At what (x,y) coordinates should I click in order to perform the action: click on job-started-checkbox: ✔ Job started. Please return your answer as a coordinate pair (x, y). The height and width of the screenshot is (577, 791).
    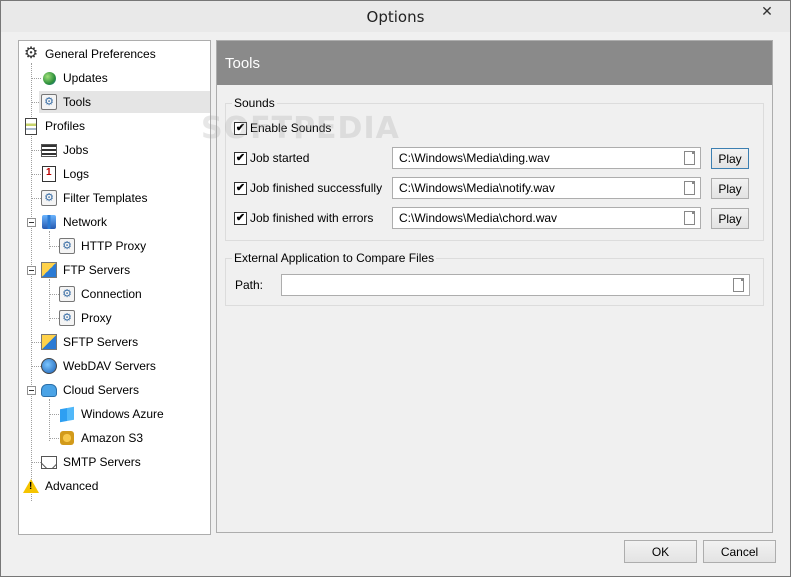
    Looking at the image, I should click on (271, 158).